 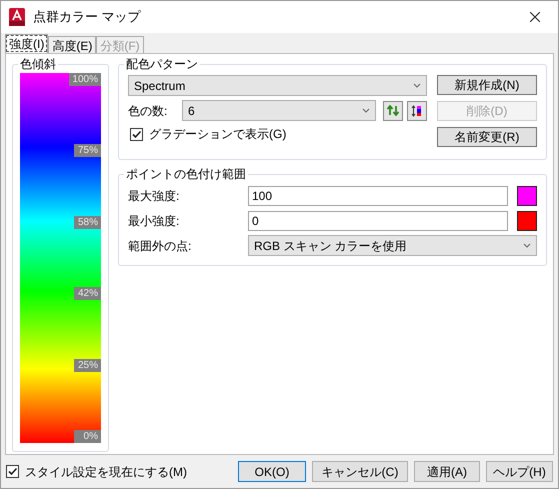 What do you see at coordinates (487, 137) in the screenshot?
I see `scheme-button: 名前変更(R)` at bounding box center [487, 137].